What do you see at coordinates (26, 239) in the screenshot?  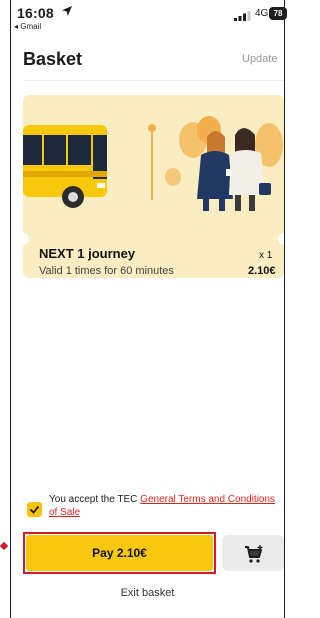 I see `ticket-notch-left` at bounding box center [26, 239].